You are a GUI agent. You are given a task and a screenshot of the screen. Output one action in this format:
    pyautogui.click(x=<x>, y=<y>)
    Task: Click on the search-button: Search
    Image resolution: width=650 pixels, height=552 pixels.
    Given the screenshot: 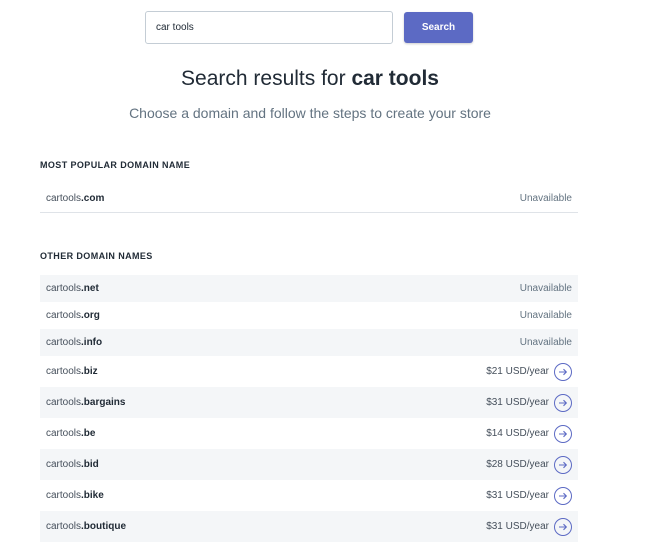 What is the action you would take?
    pyautogui.click(x=438, y=27)
    